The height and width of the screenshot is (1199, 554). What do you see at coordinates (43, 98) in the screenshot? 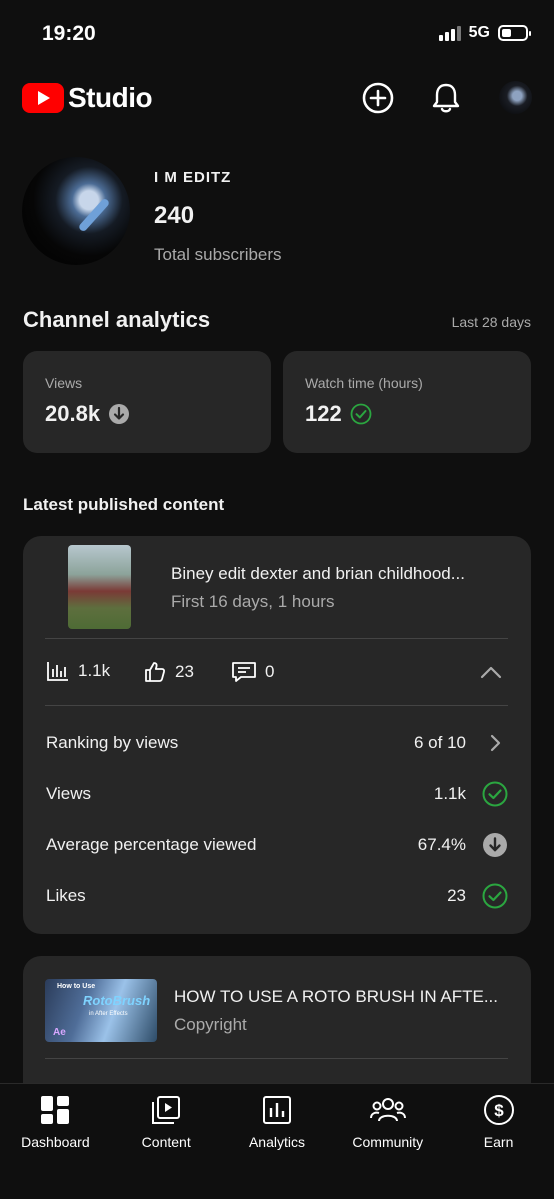
I see `youtube-play-icon` at bounding box center [43, 98].